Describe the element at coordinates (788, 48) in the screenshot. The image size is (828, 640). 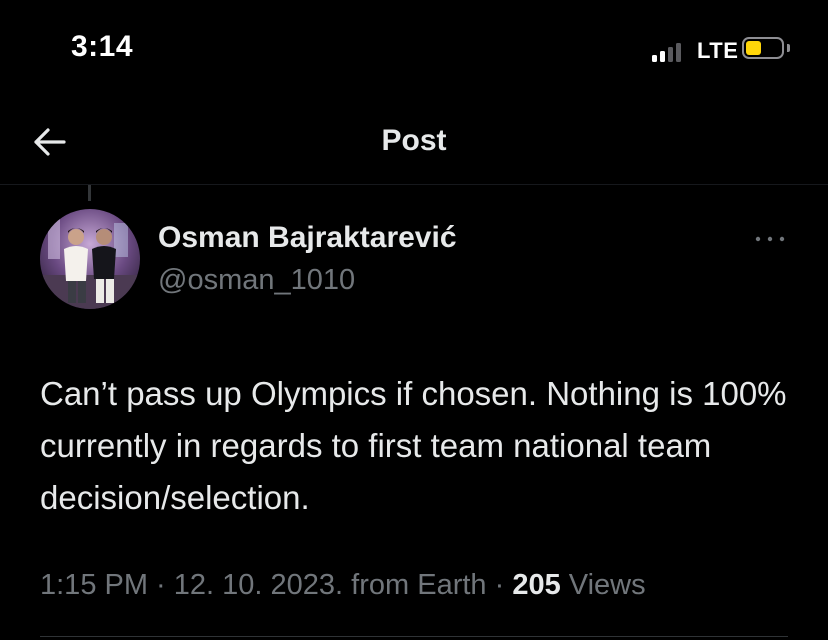
I see `battery-tip` at that location.